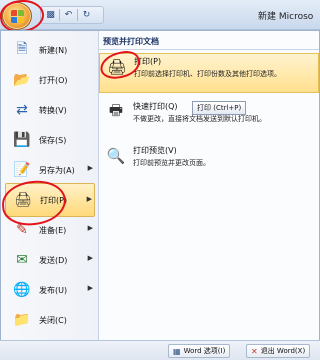 The height and width of the screenshot is (360, 320). I want to click on menu-item-send: ✉ 发送(D) ▶, so click(50, 260).